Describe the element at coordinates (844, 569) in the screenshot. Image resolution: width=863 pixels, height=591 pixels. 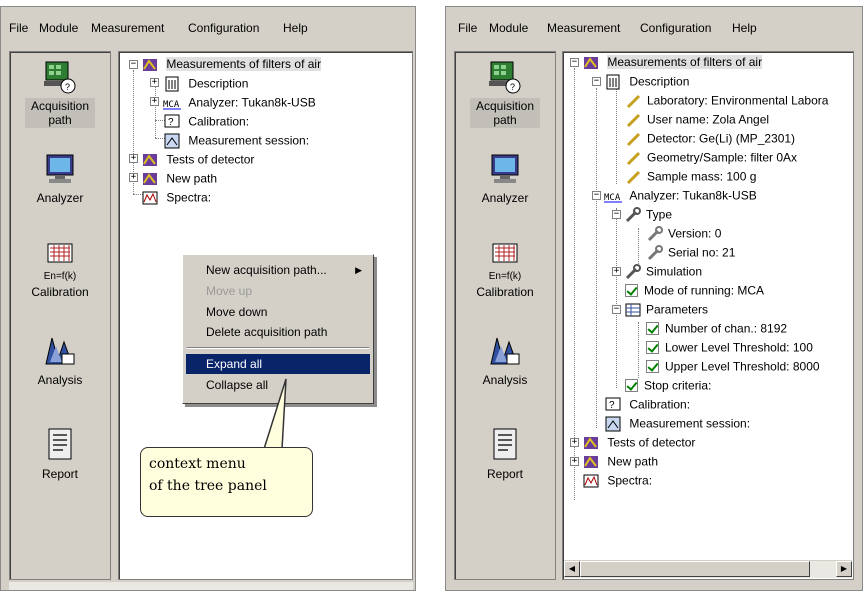
I see `scroll-right-icon: ▶` at that location.